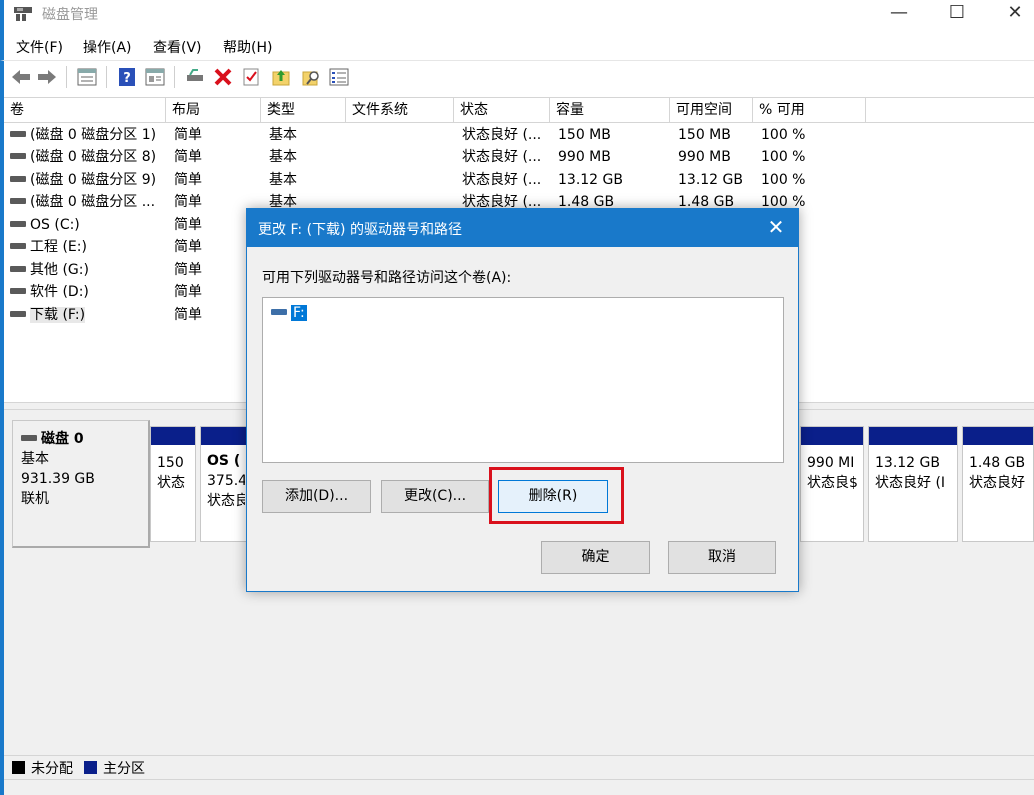 This screenshot has height=795, width=1034. I want to click on partition-status: 状态良好 (I, so click(910, 483).